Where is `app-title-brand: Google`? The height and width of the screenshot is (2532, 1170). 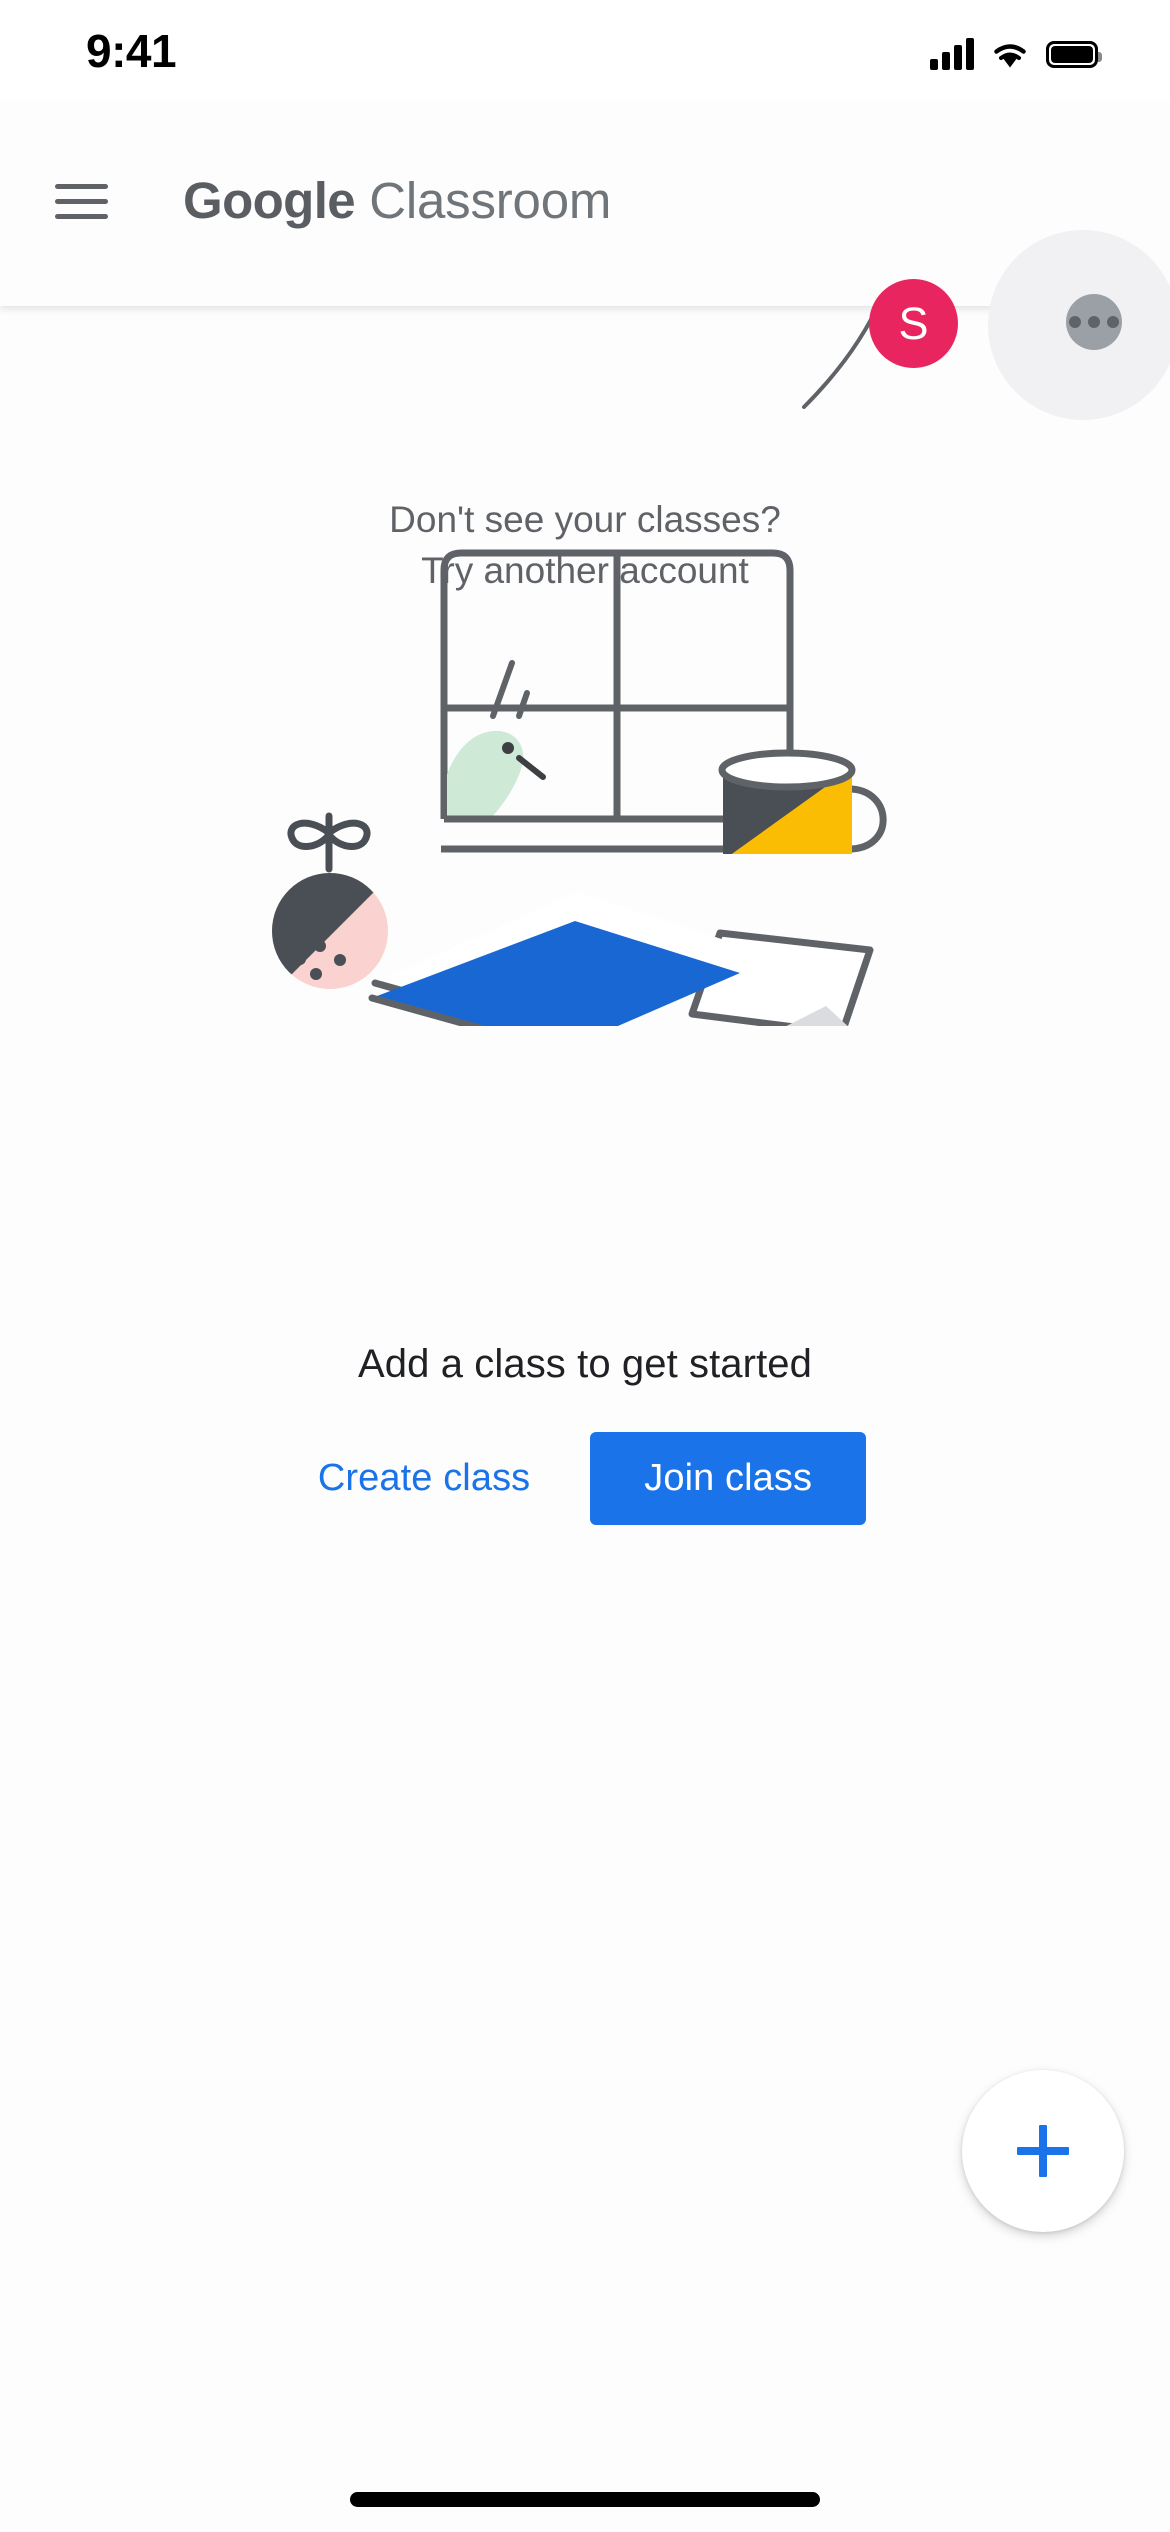
app-title-brand: Google is located at coordinates (269, 200).